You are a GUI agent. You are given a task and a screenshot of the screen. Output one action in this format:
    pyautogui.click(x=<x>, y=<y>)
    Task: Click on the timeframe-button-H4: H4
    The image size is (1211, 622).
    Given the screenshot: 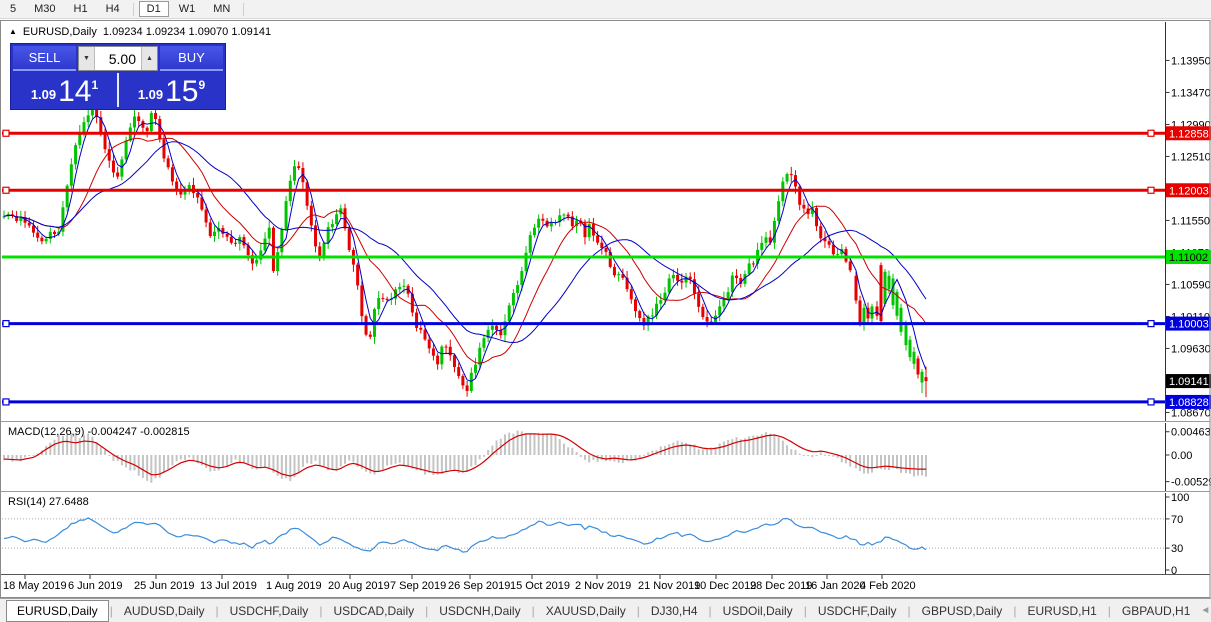 What is the action you would take?
    pyautogui.click(x=113, y=9)
    